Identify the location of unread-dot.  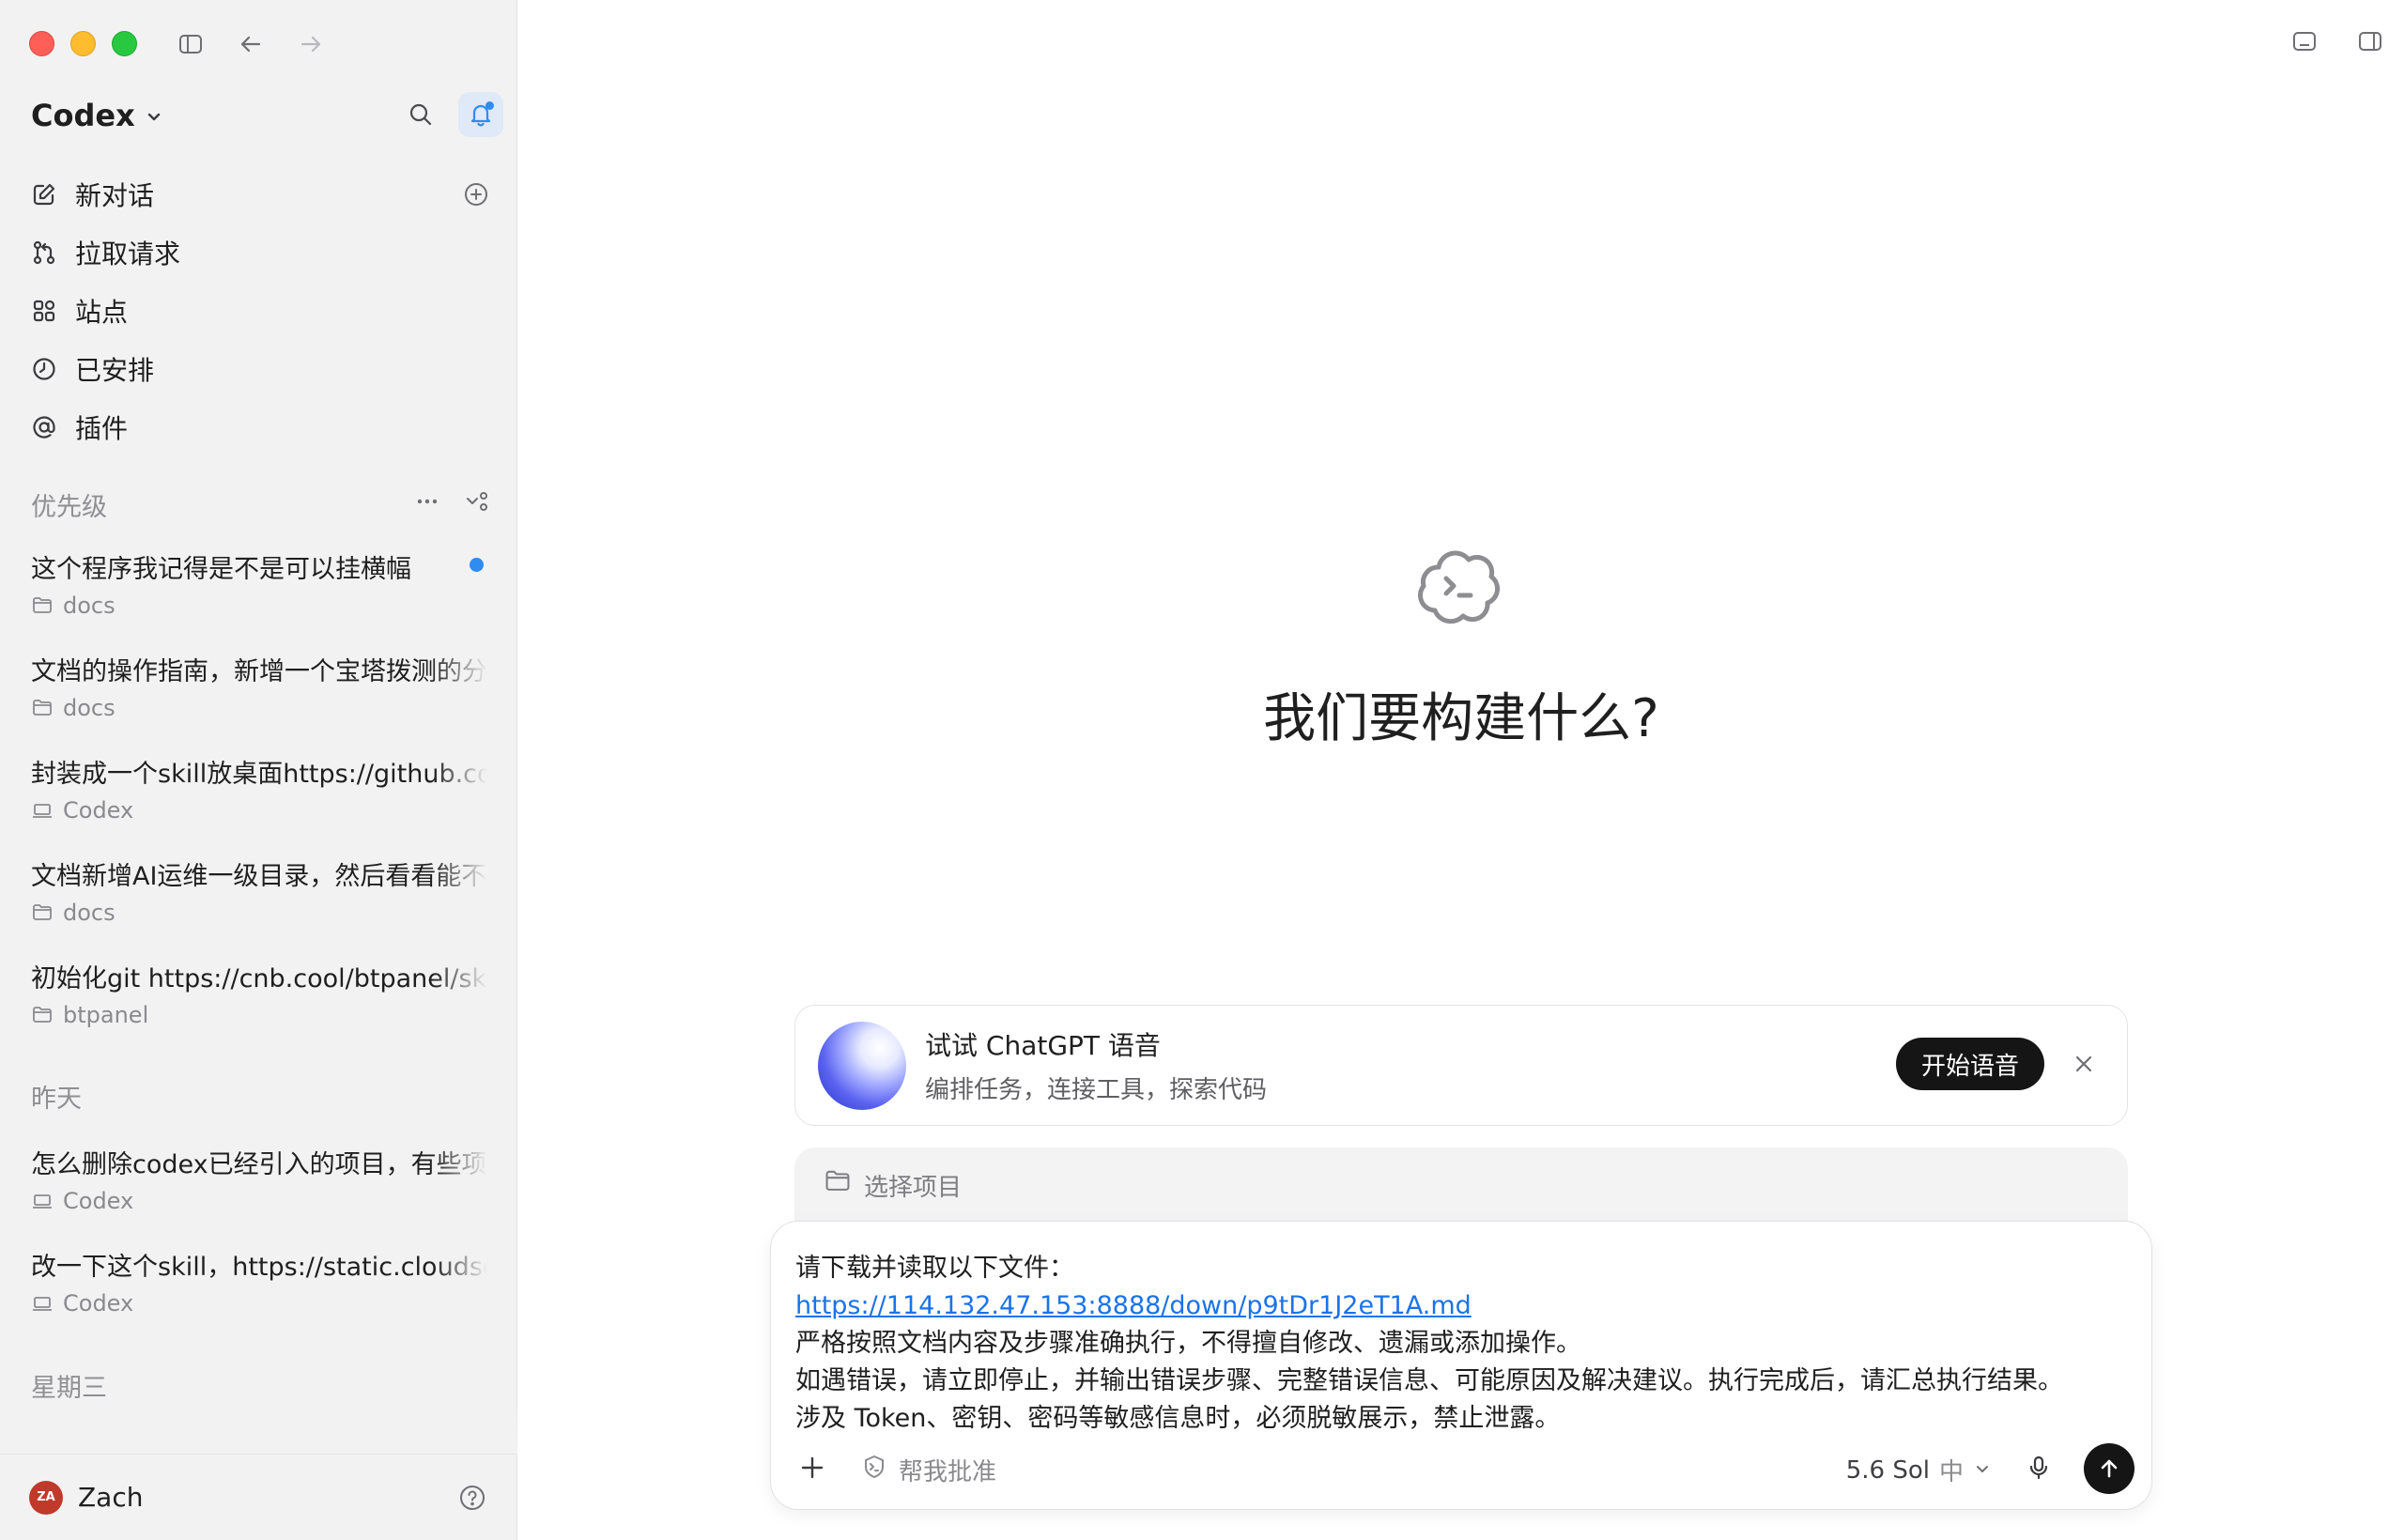
(477, 565).